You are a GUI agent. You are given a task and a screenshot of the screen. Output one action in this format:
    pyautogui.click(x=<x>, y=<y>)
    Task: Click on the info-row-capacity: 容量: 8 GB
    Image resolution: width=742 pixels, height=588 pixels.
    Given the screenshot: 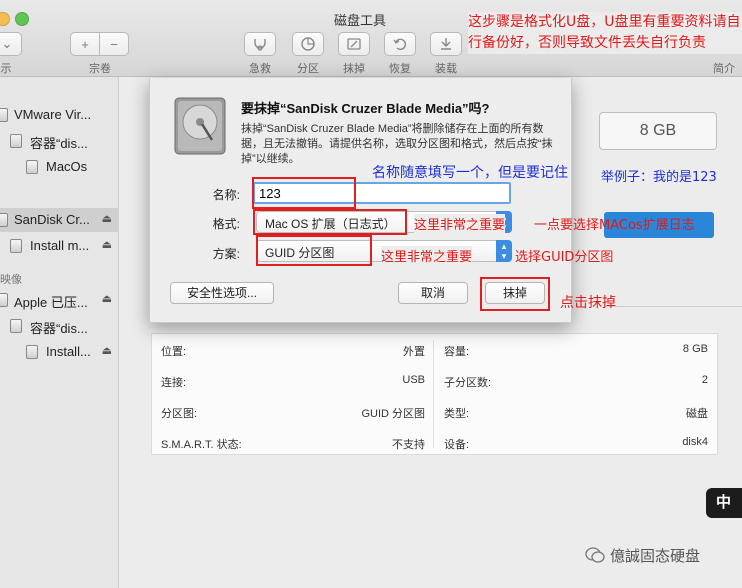 What is the action you would take?
    pyautogui.click(x=576, y=350)
    